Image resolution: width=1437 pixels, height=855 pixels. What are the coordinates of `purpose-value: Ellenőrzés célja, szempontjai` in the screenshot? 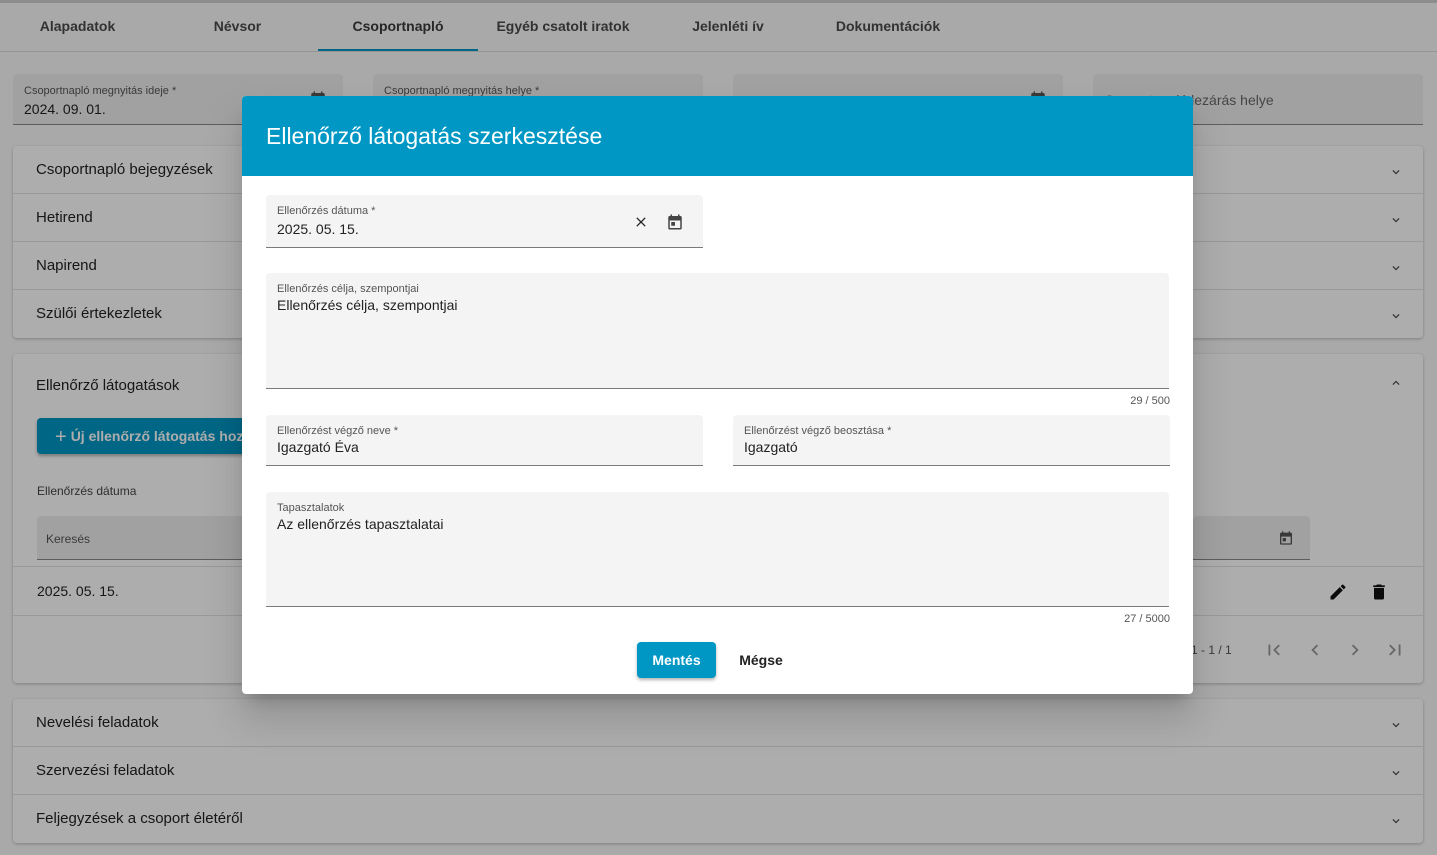 It's located at (367, 305).